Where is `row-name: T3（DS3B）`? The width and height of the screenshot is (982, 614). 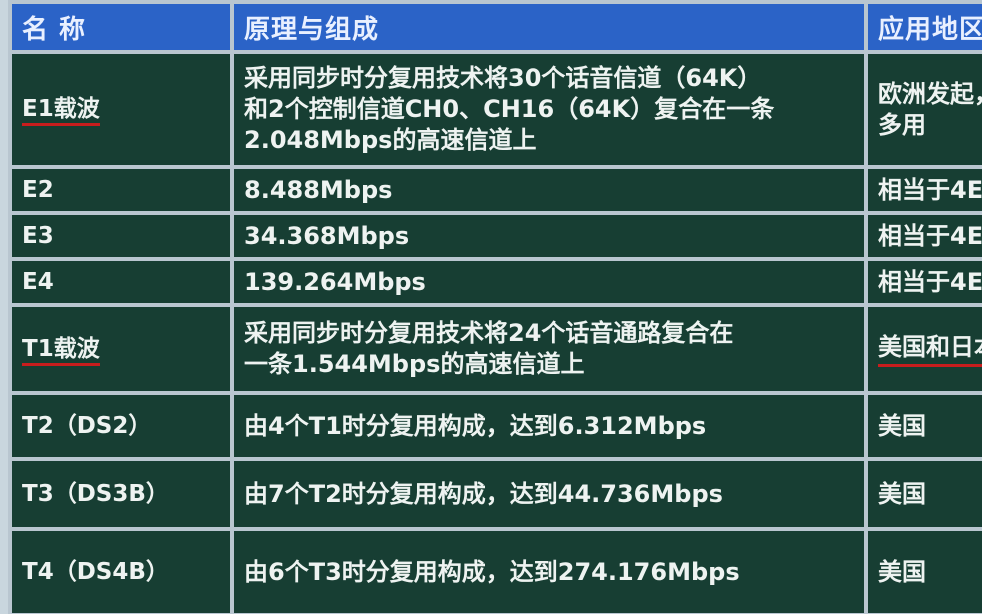
row-name: T3（DS3B） is located at coordinates (121, 494).